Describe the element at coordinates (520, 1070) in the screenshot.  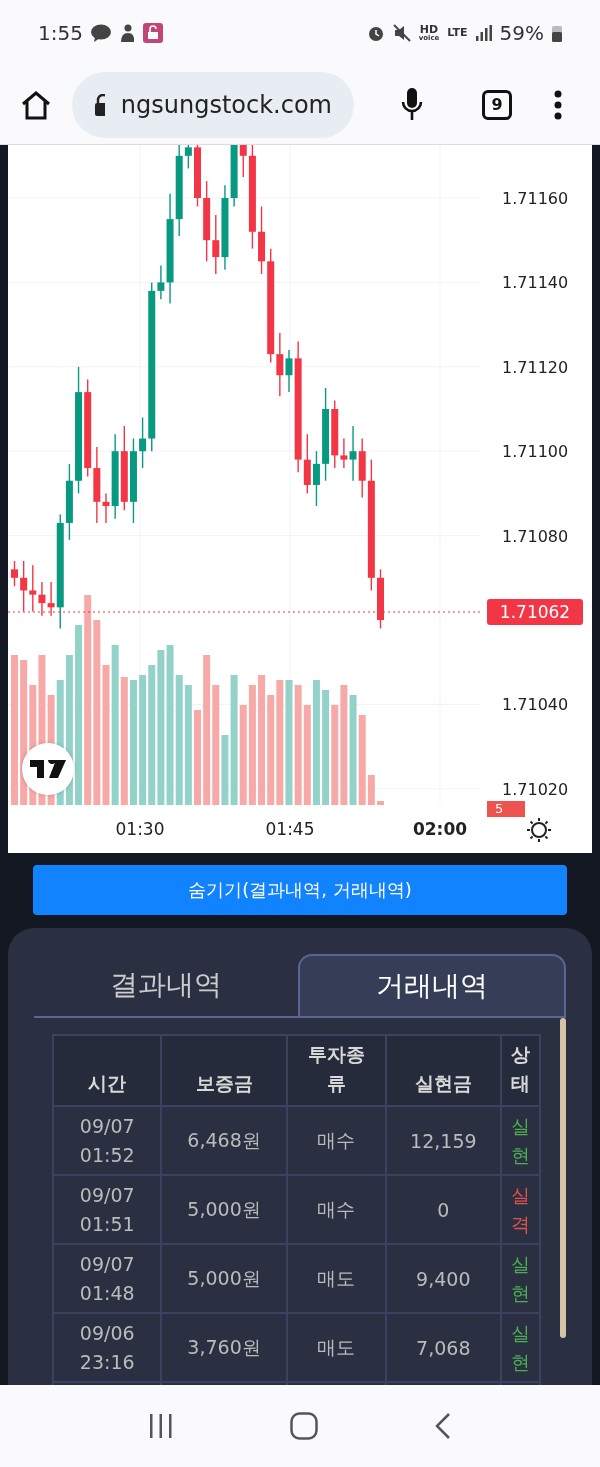
I see `column-header: 상태` at that location.